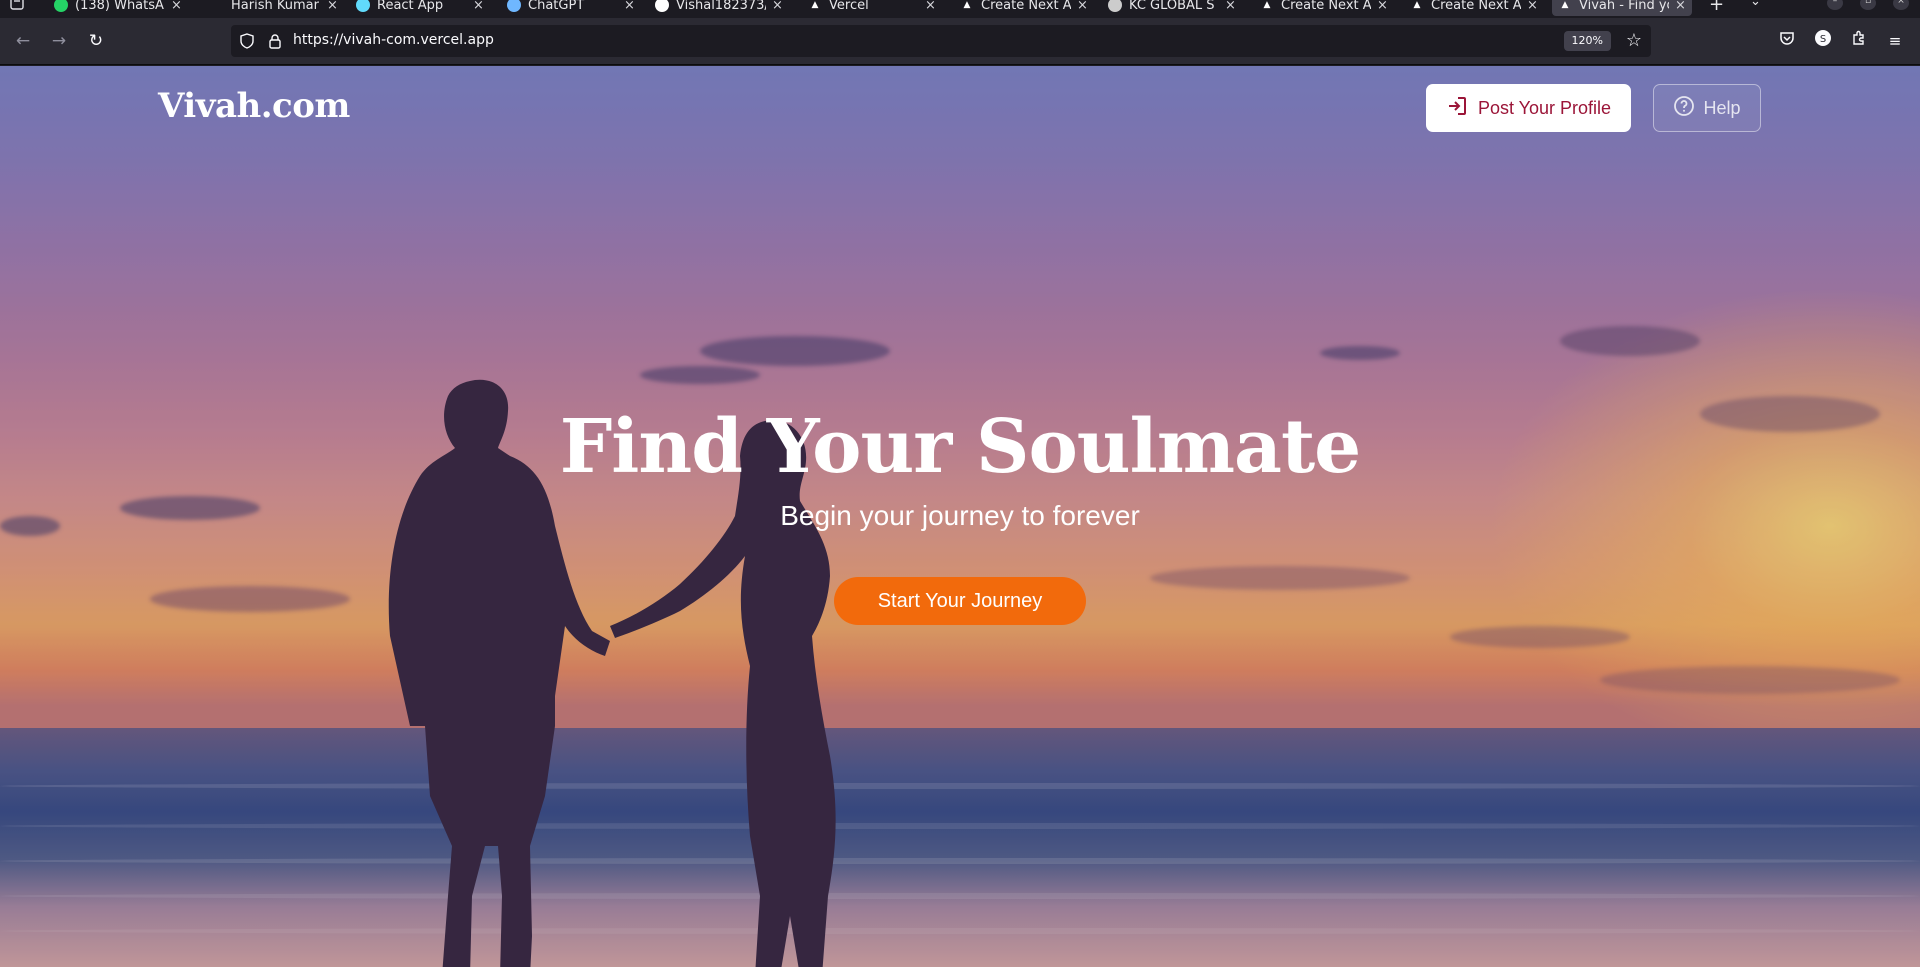 The width and height of the screenshot is (1920, 967). Describe the element at coordinates (960, 601) in the screenshot. I see `start-journey-button: Start Your Journey` at that location.